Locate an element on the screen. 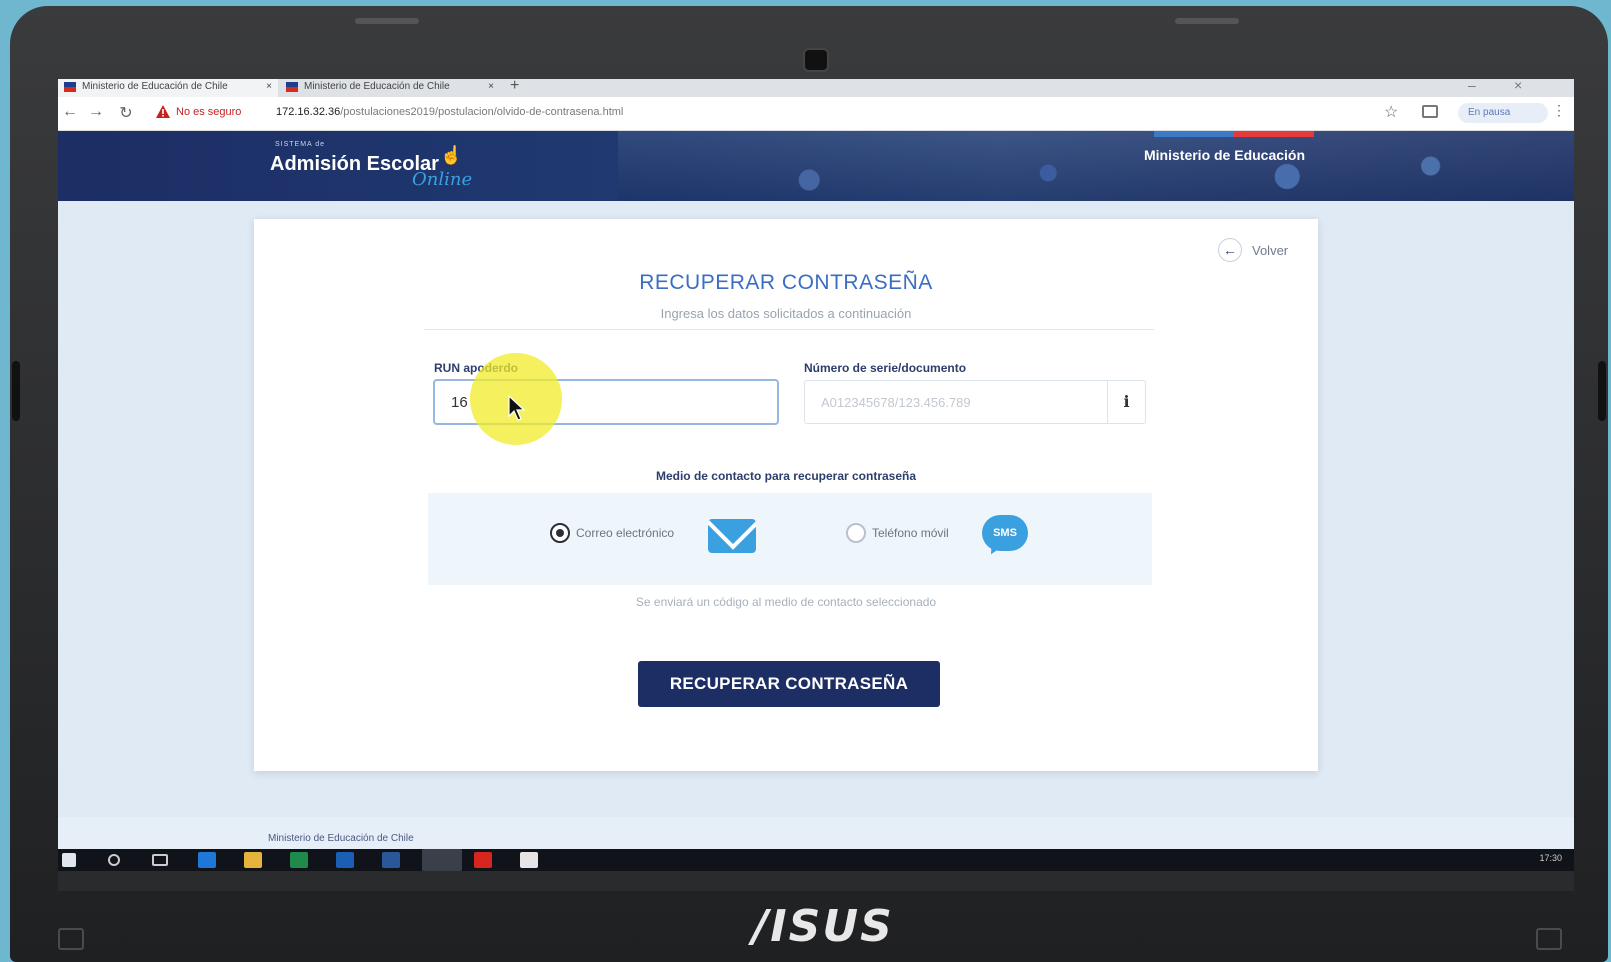 Image resolution: width=1611 pixels, height=962 pixels. hand-icon: ☝ is located at coordinates (451, 155).